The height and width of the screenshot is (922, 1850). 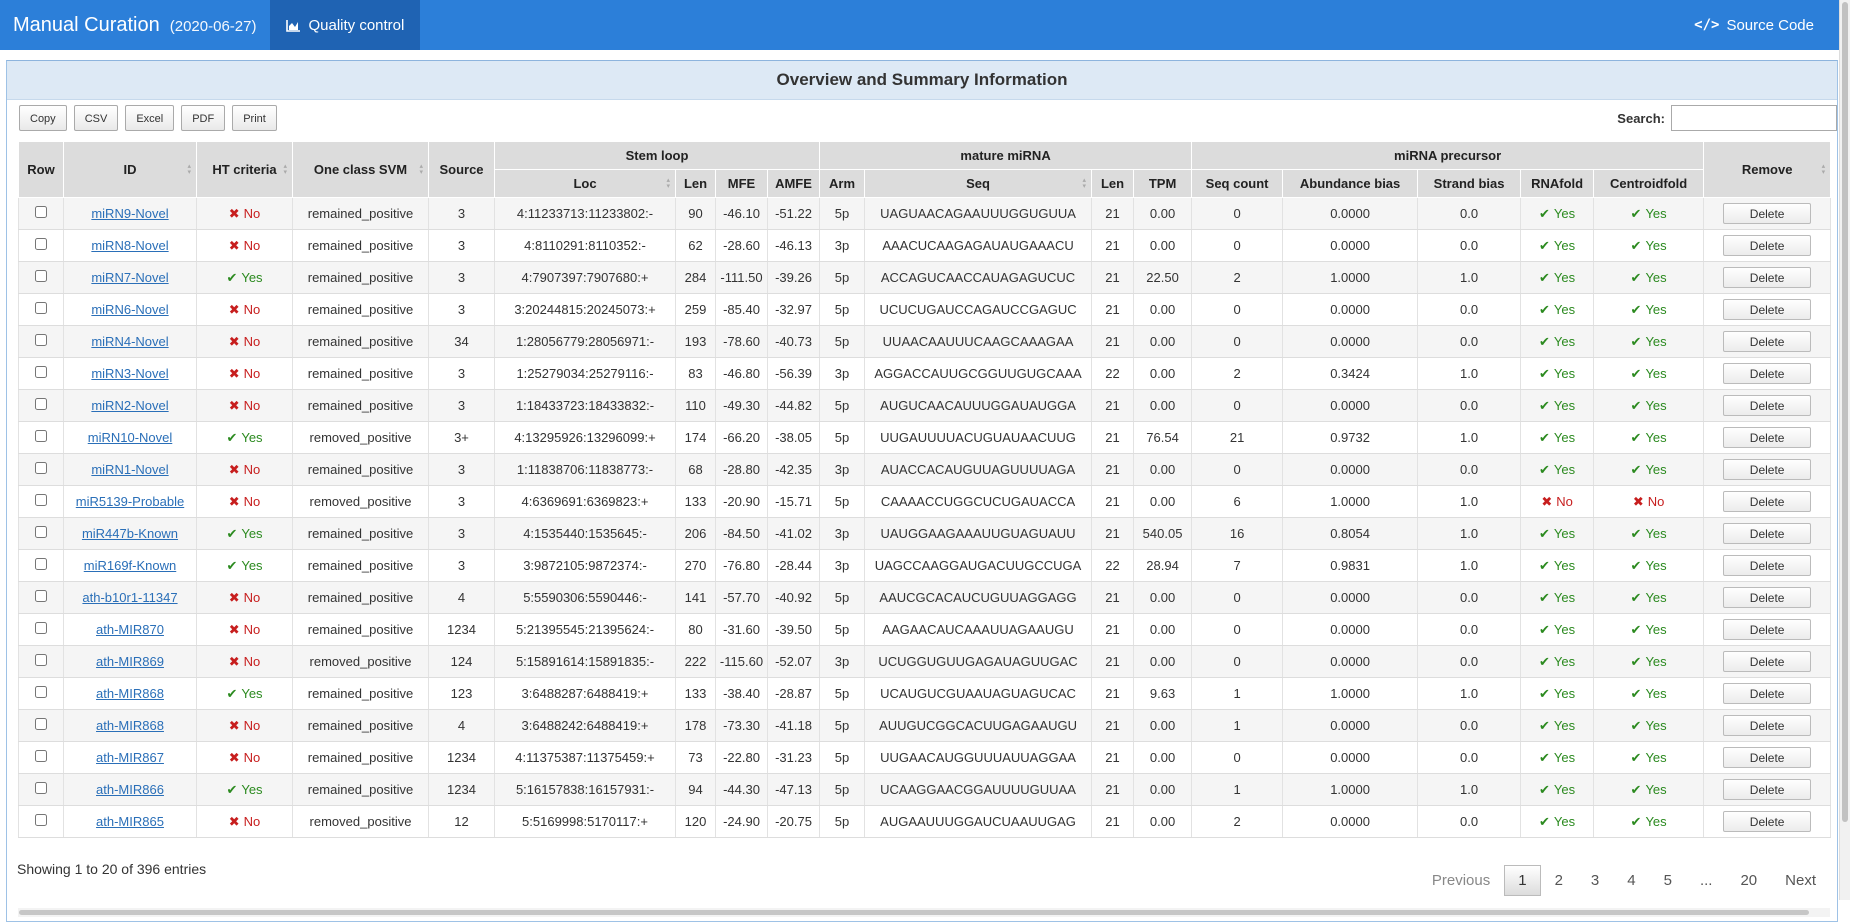 I want to click on header-strand-bias: Strand bias, so click(x=1469, y=183).